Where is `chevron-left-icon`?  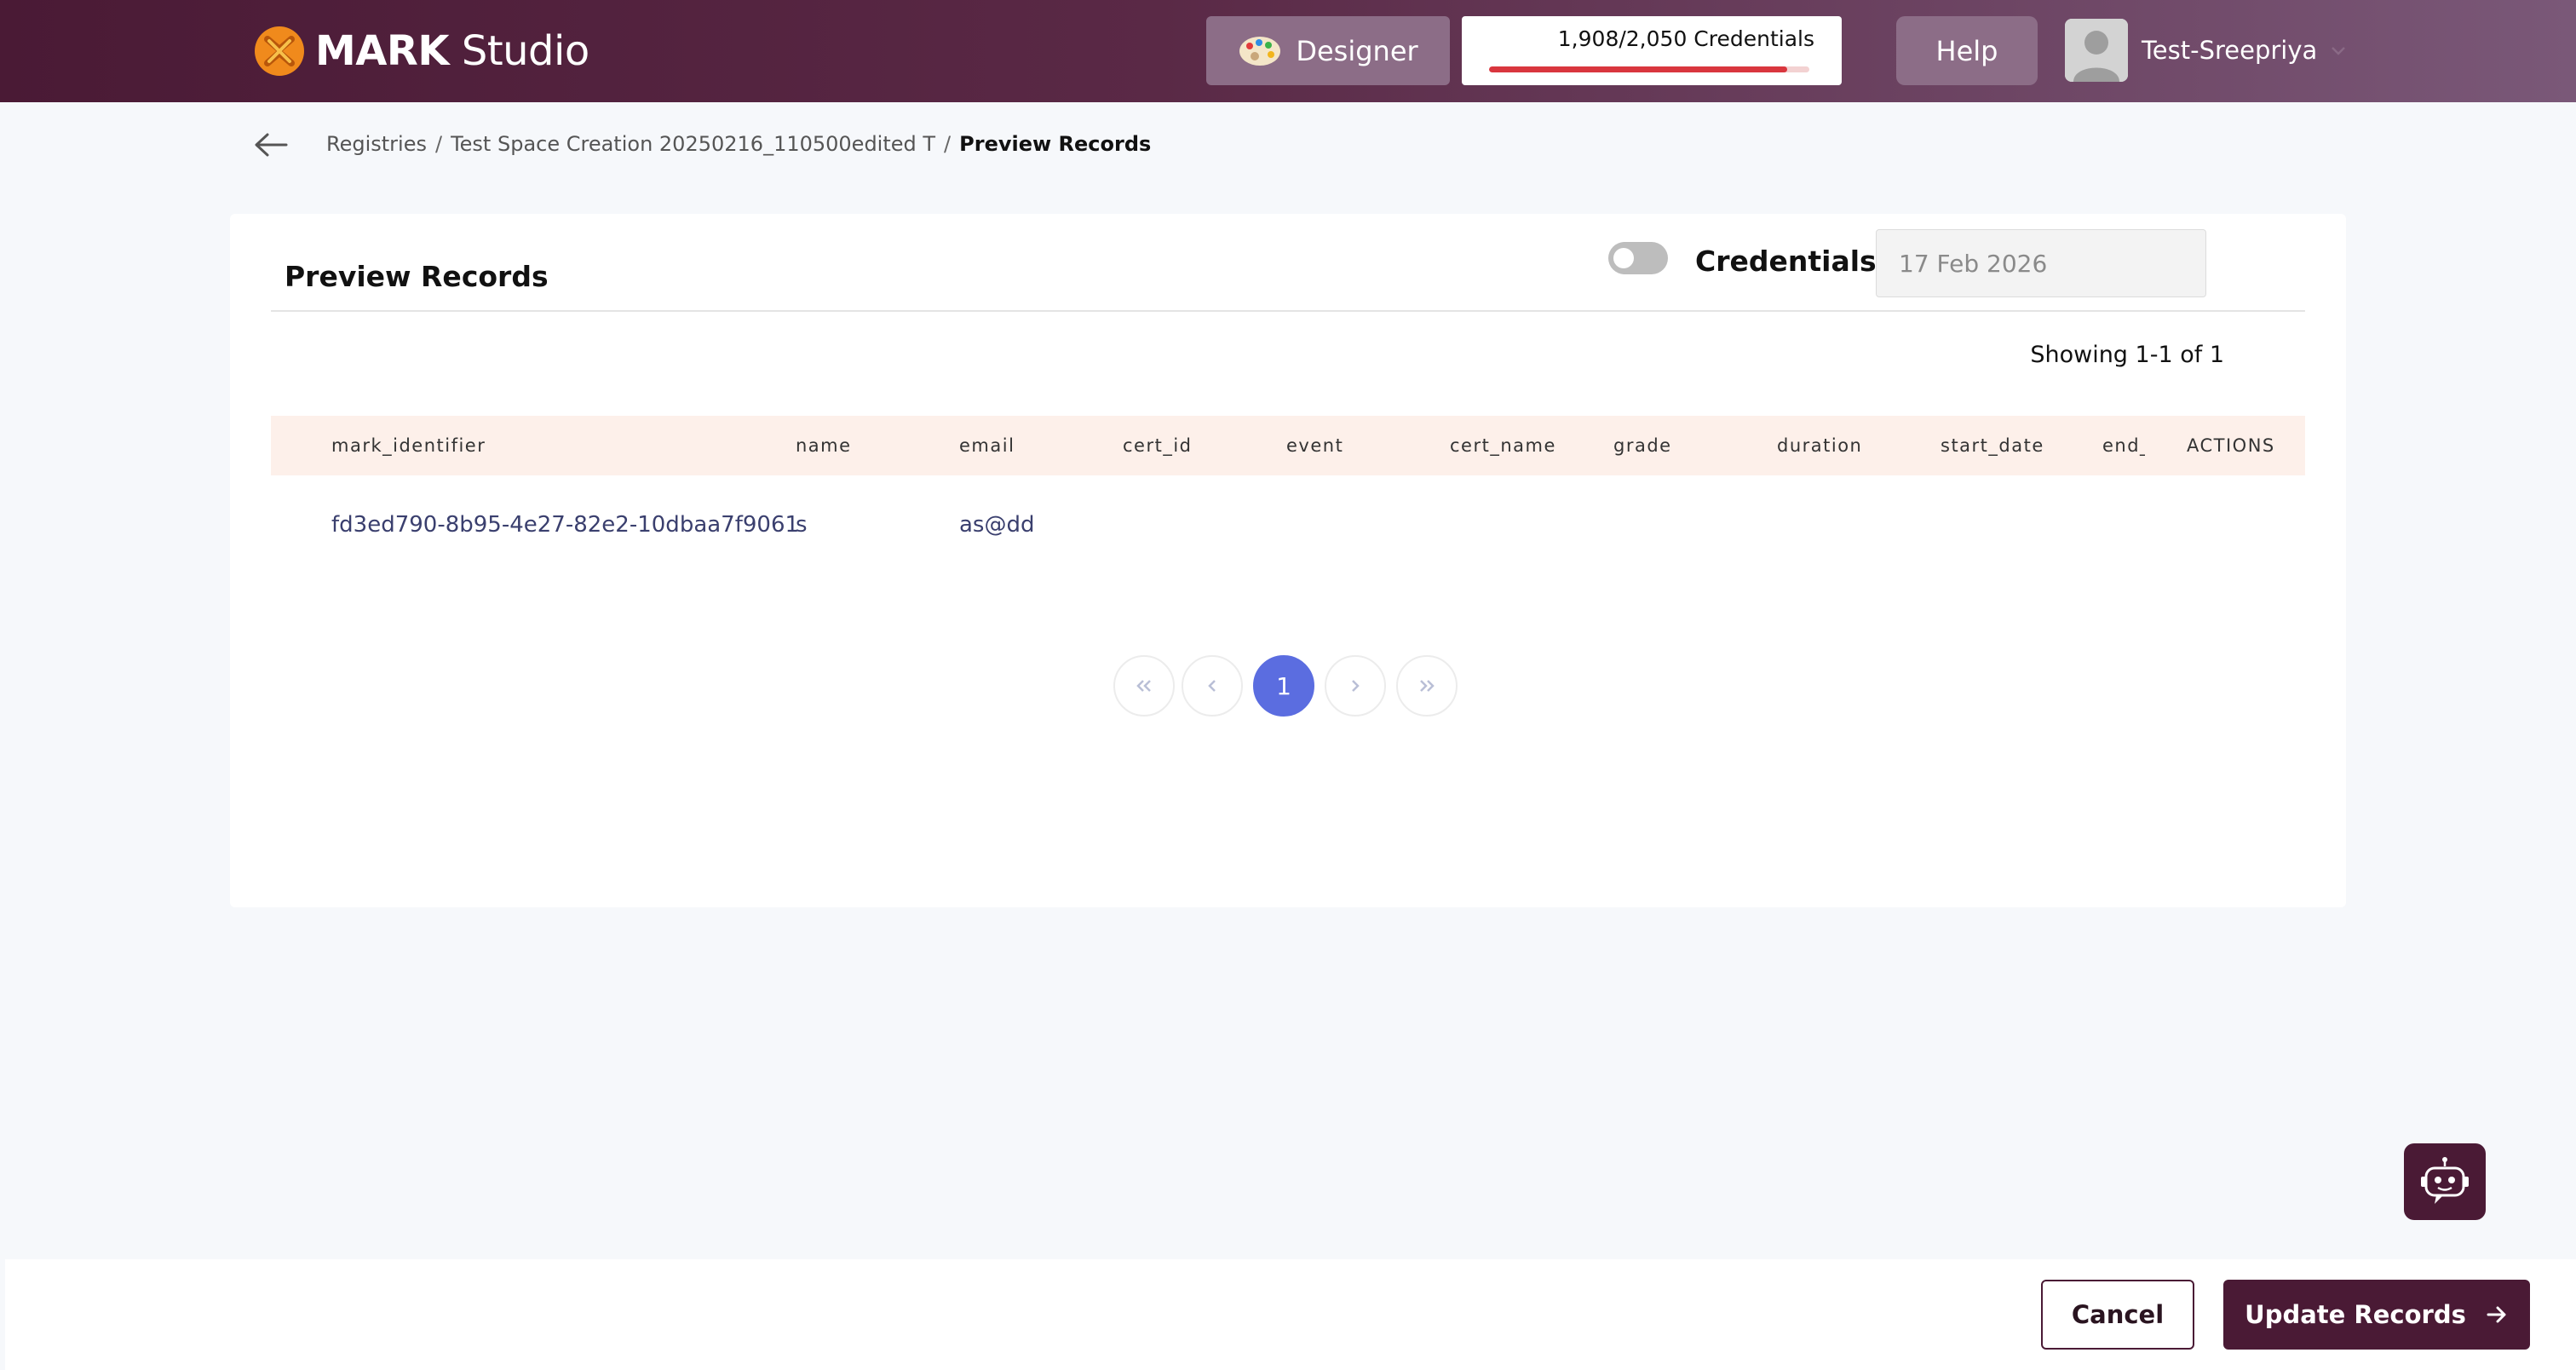 chevron-left-icon is located at coordinates (1212, 686).